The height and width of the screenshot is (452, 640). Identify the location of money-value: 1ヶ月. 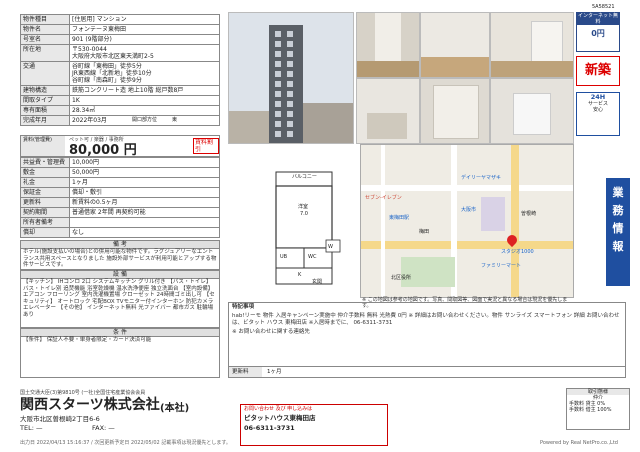
(144, 182).